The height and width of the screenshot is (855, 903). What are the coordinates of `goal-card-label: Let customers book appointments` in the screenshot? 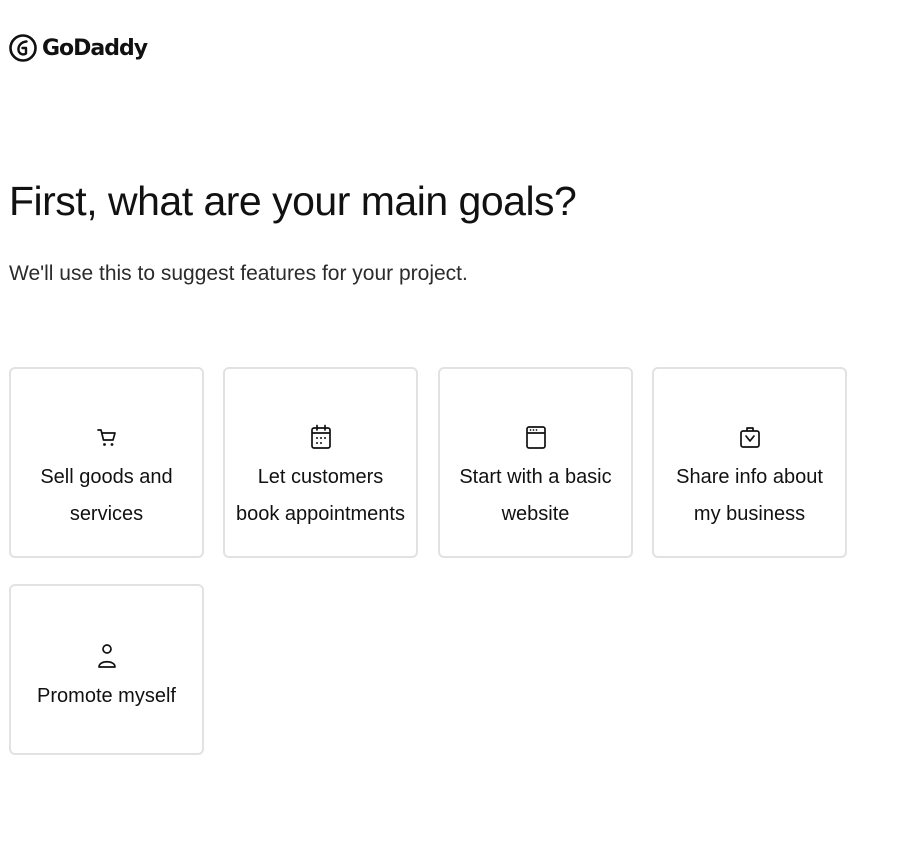 It's located at (320, 495).